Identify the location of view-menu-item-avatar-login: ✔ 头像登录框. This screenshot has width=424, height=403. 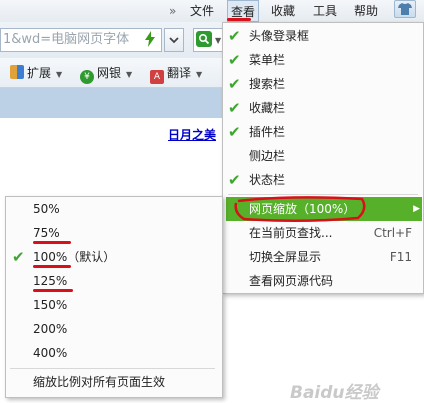
(324, 36).